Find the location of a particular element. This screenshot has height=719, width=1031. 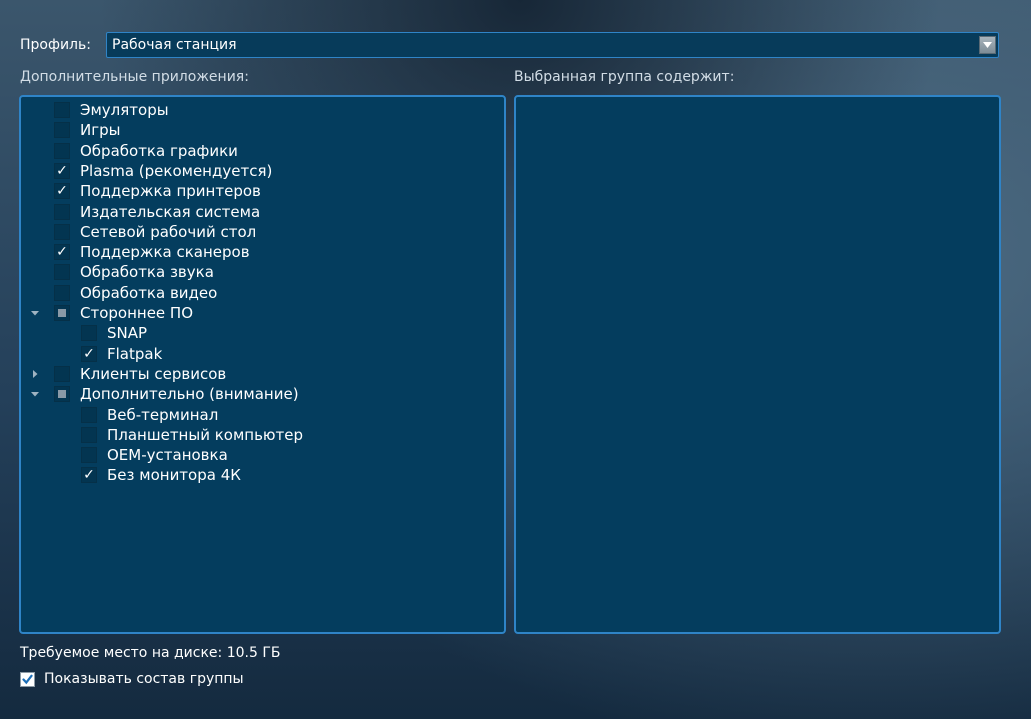

tree-item: Веб-терминал is located at coordinates (256, 415).